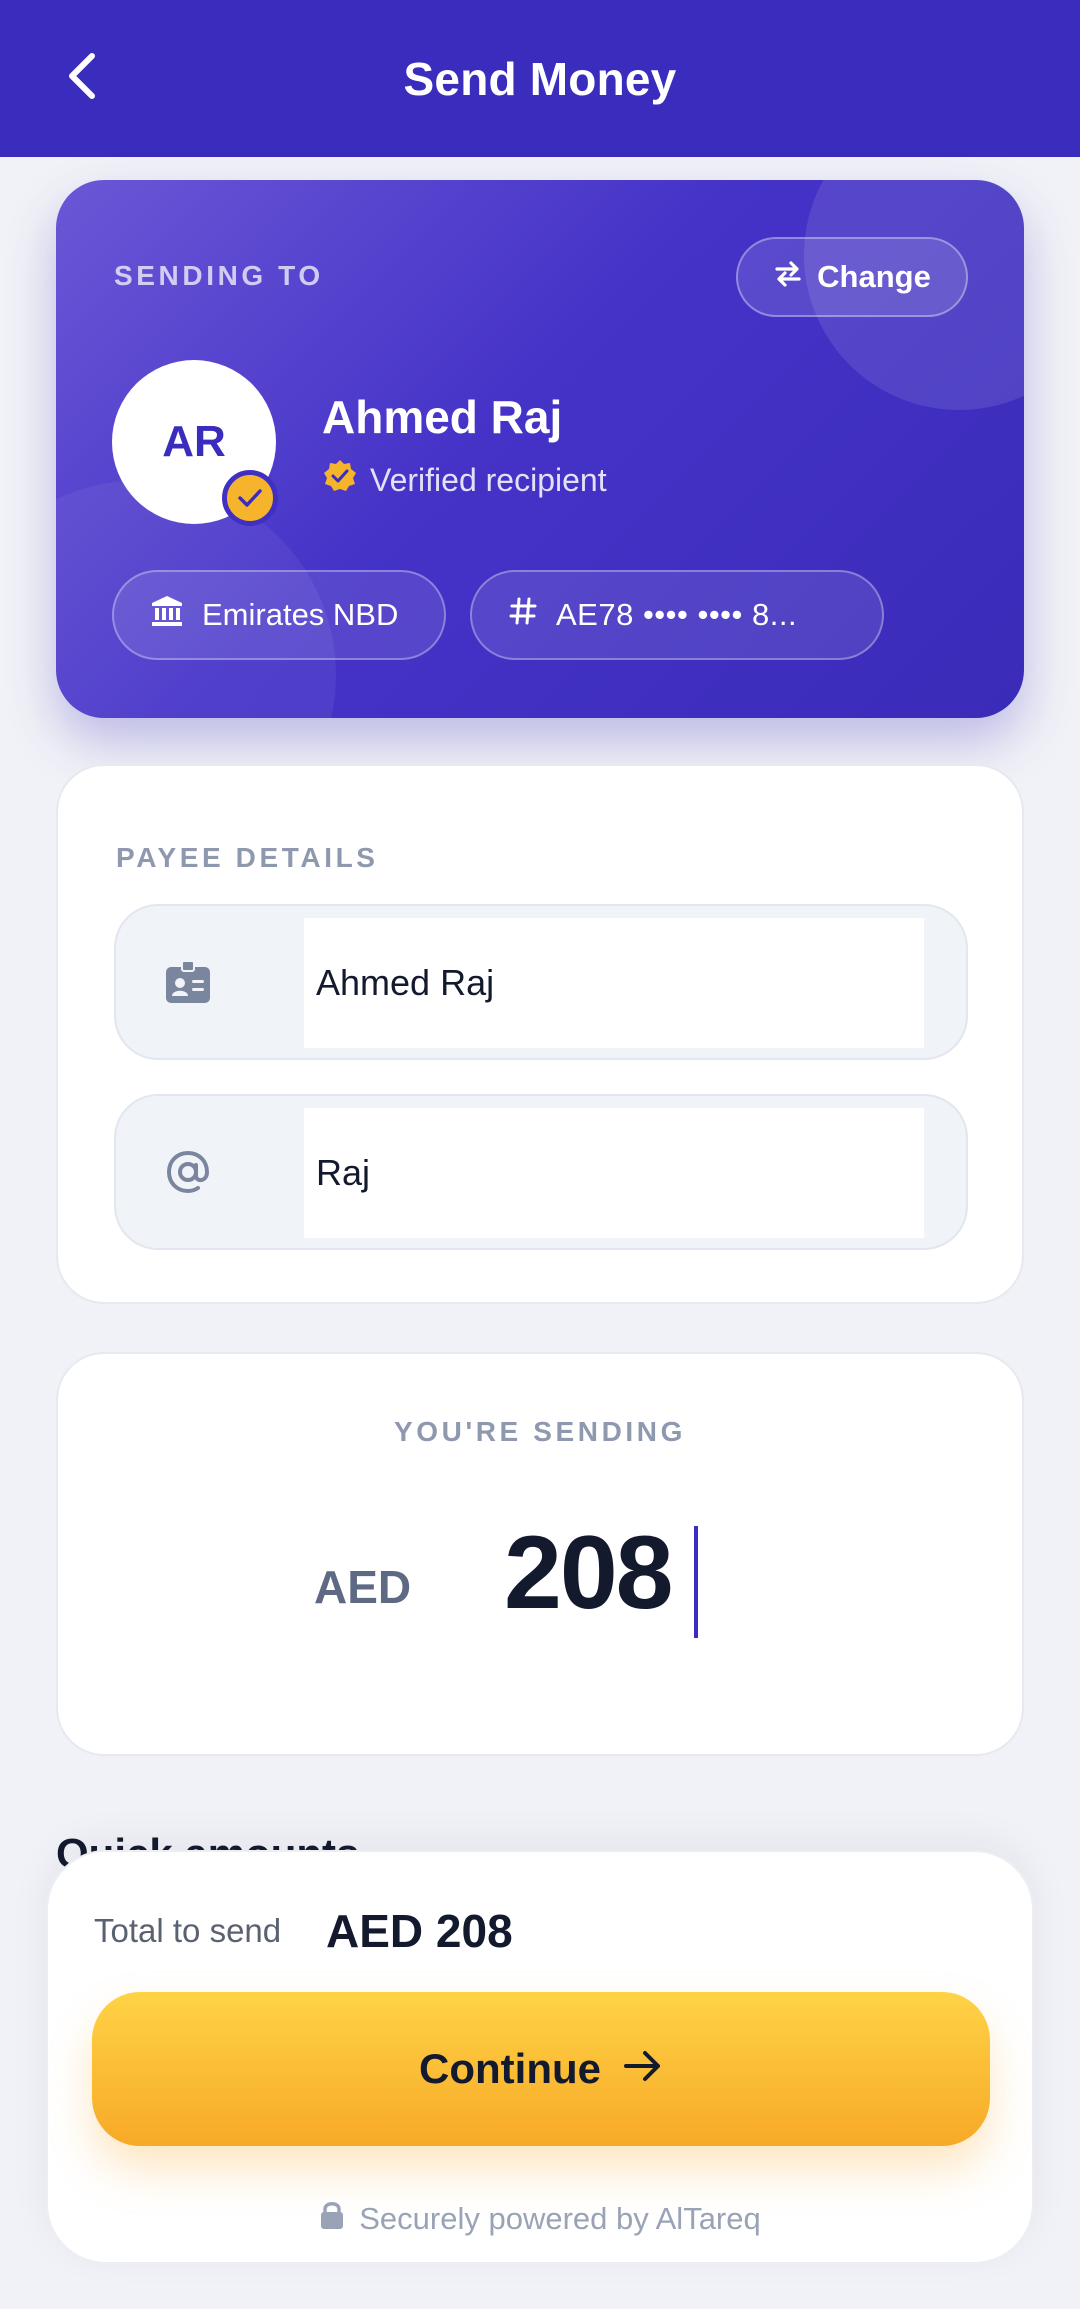 The width and height of the screenshot is (1080, 2309). What do you see at coordinates (788, 277) in the screenshot?
I see `swap-arrows-icon` at bounding box center [788, 277].